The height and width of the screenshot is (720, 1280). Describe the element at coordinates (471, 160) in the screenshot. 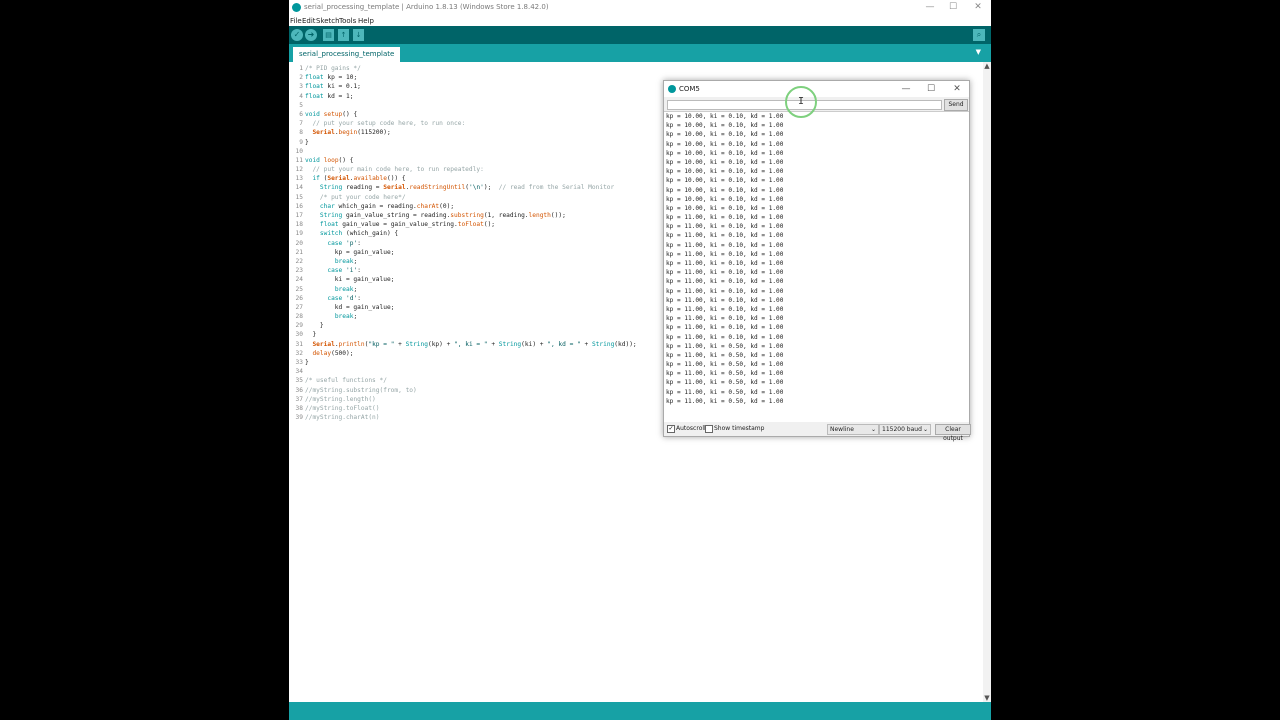

I see `code-line: void loop() {` at that location.